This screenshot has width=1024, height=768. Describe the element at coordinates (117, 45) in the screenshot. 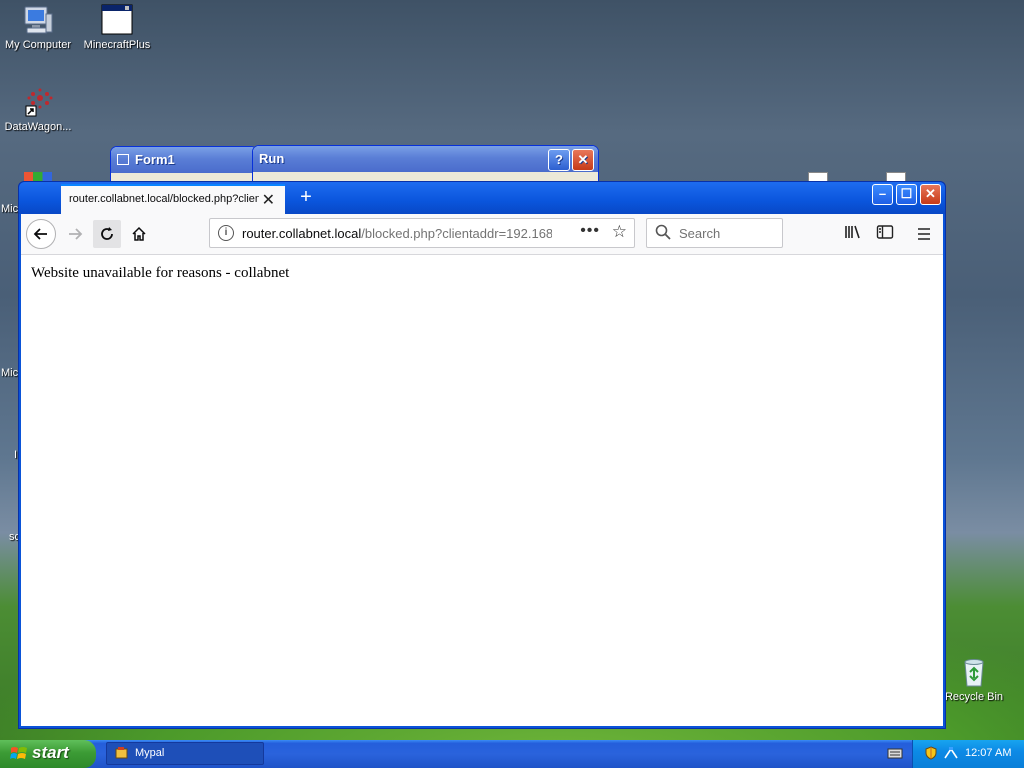

I see `desktop-icon-label: MinecraftPlus` at that location.